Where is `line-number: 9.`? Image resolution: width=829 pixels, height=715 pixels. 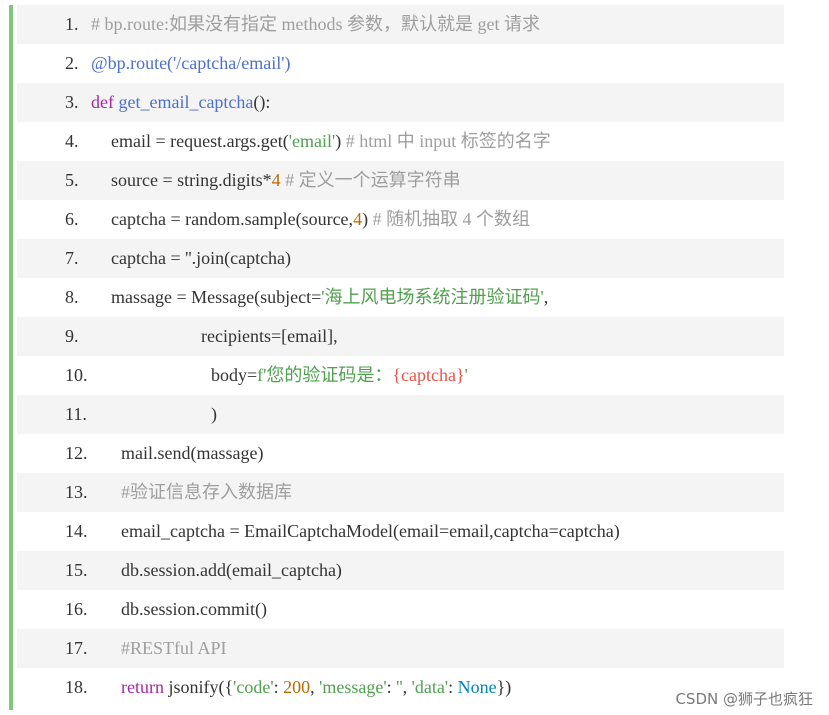 line-number: 9. is located at coordinates (72, 336).